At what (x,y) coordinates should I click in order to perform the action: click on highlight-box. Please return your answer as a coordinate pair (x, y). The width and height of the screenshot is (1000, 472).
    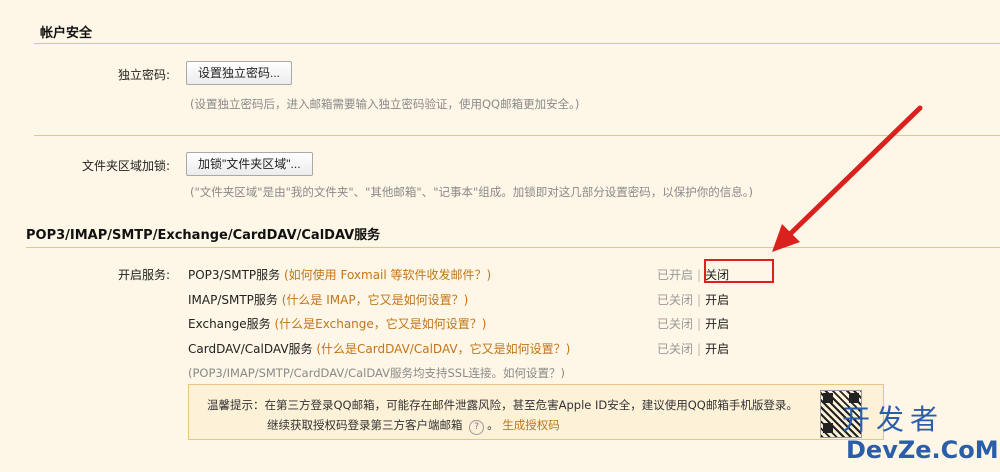
    Looking at the image, I should click on (739, 271).